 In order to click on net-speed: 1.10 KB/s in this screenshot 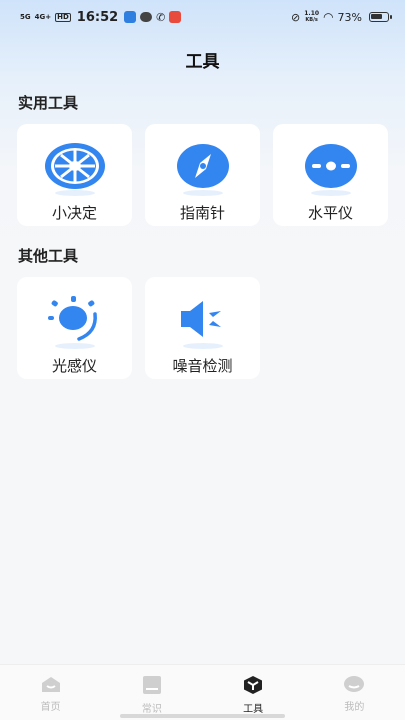, I will do `click(311, 17)`.